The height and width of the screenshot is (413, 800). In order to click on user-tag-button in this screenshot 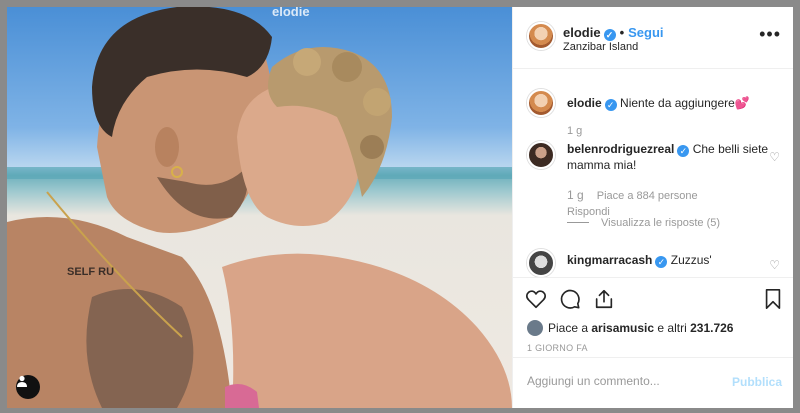, I will do `click(28, 387)`.